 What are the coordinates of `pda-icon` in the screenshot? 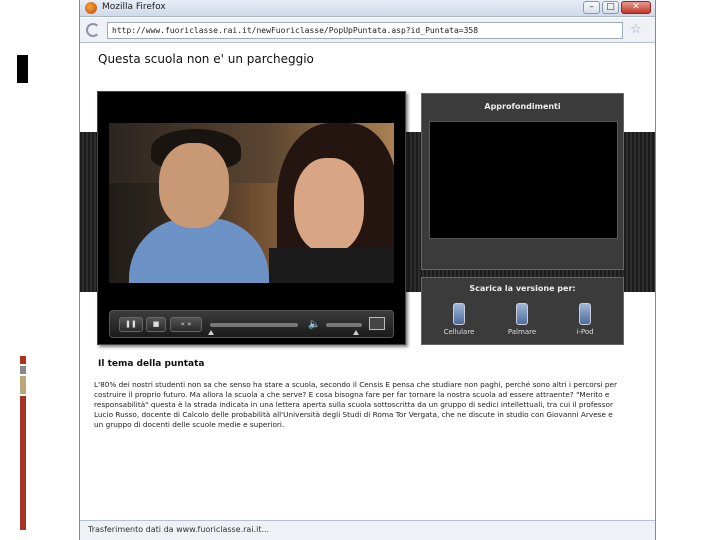 It's located at (522, 314).